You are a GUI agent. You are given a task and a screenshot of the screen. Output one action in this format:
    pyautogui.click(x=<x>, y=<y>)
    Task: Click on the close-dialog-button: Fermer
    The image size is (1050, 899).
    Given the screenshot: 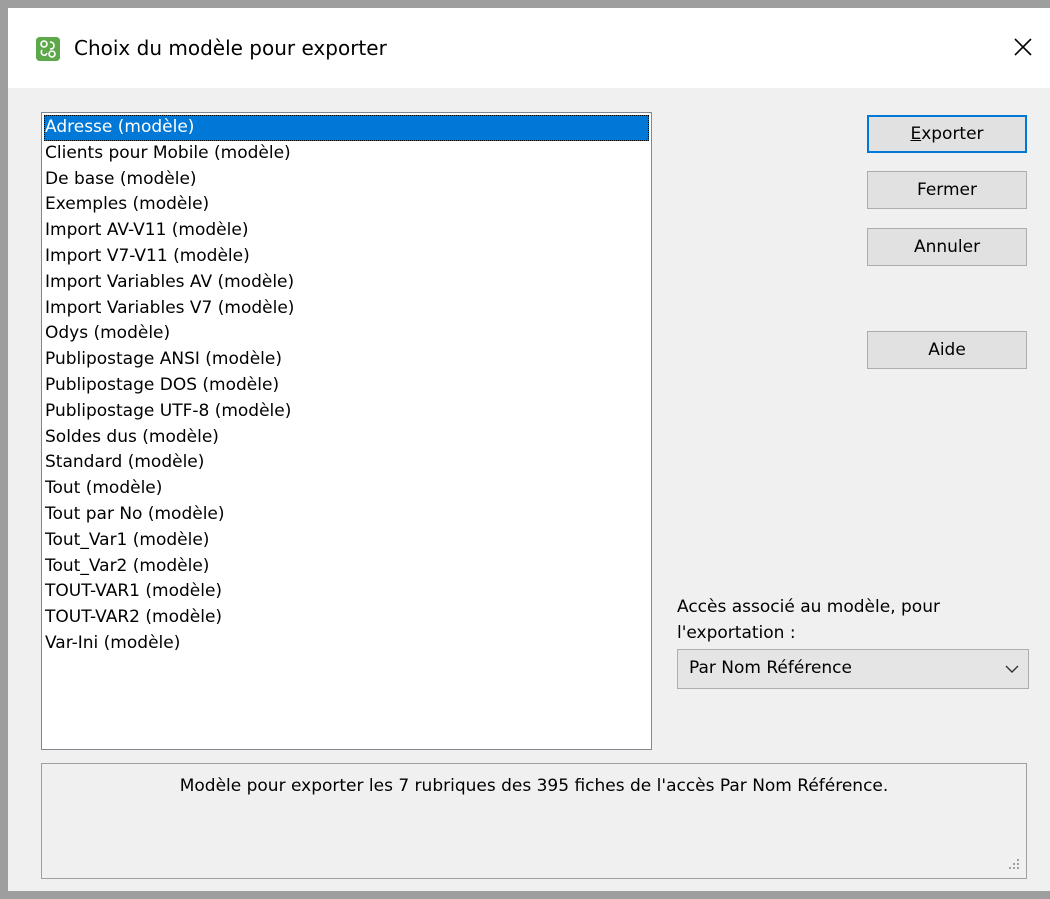 What is the action you would take?
    pyautogui.click(x=947, y=190)
    